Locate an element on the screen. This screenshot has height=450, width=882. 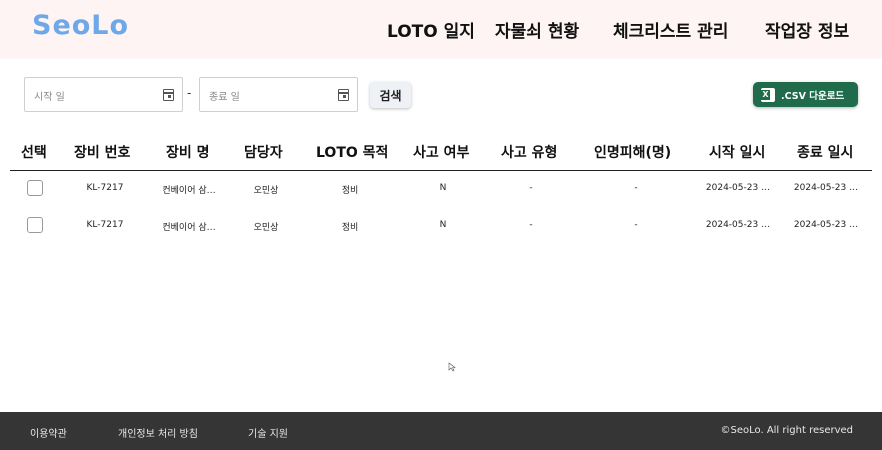
start-date-input: 시작 일 is located at coordinates (103, 94).